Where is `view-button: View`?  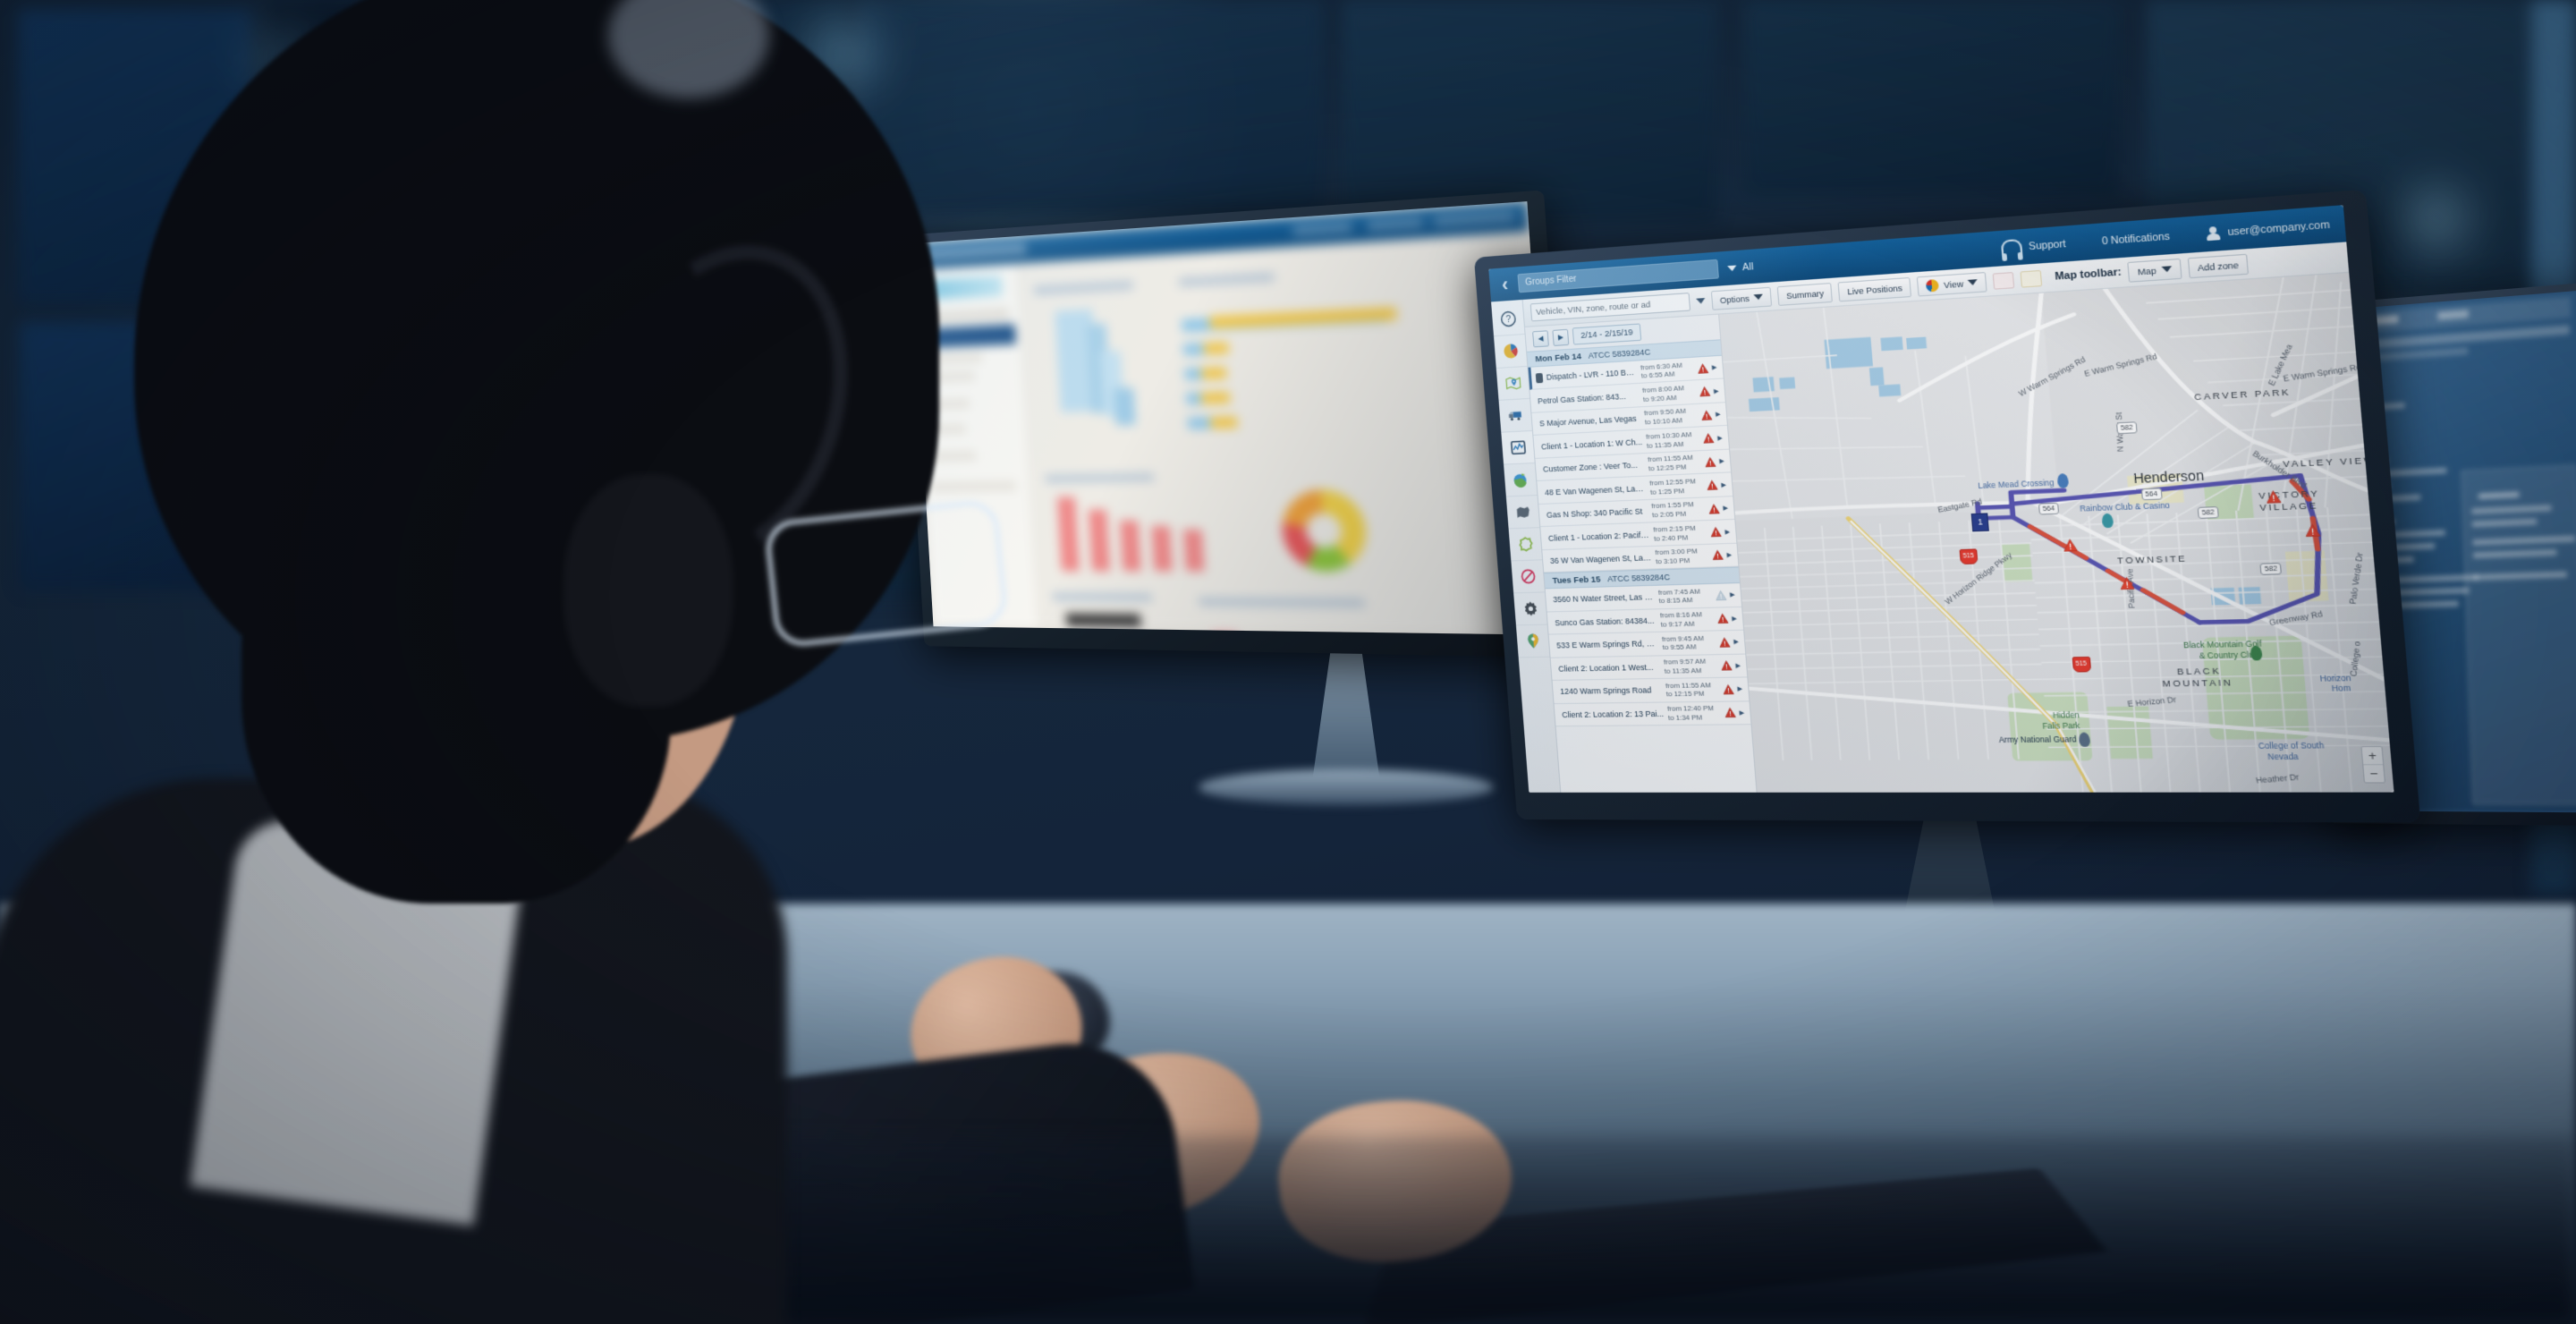
view-button: View is located at coordinates (1952, 283).